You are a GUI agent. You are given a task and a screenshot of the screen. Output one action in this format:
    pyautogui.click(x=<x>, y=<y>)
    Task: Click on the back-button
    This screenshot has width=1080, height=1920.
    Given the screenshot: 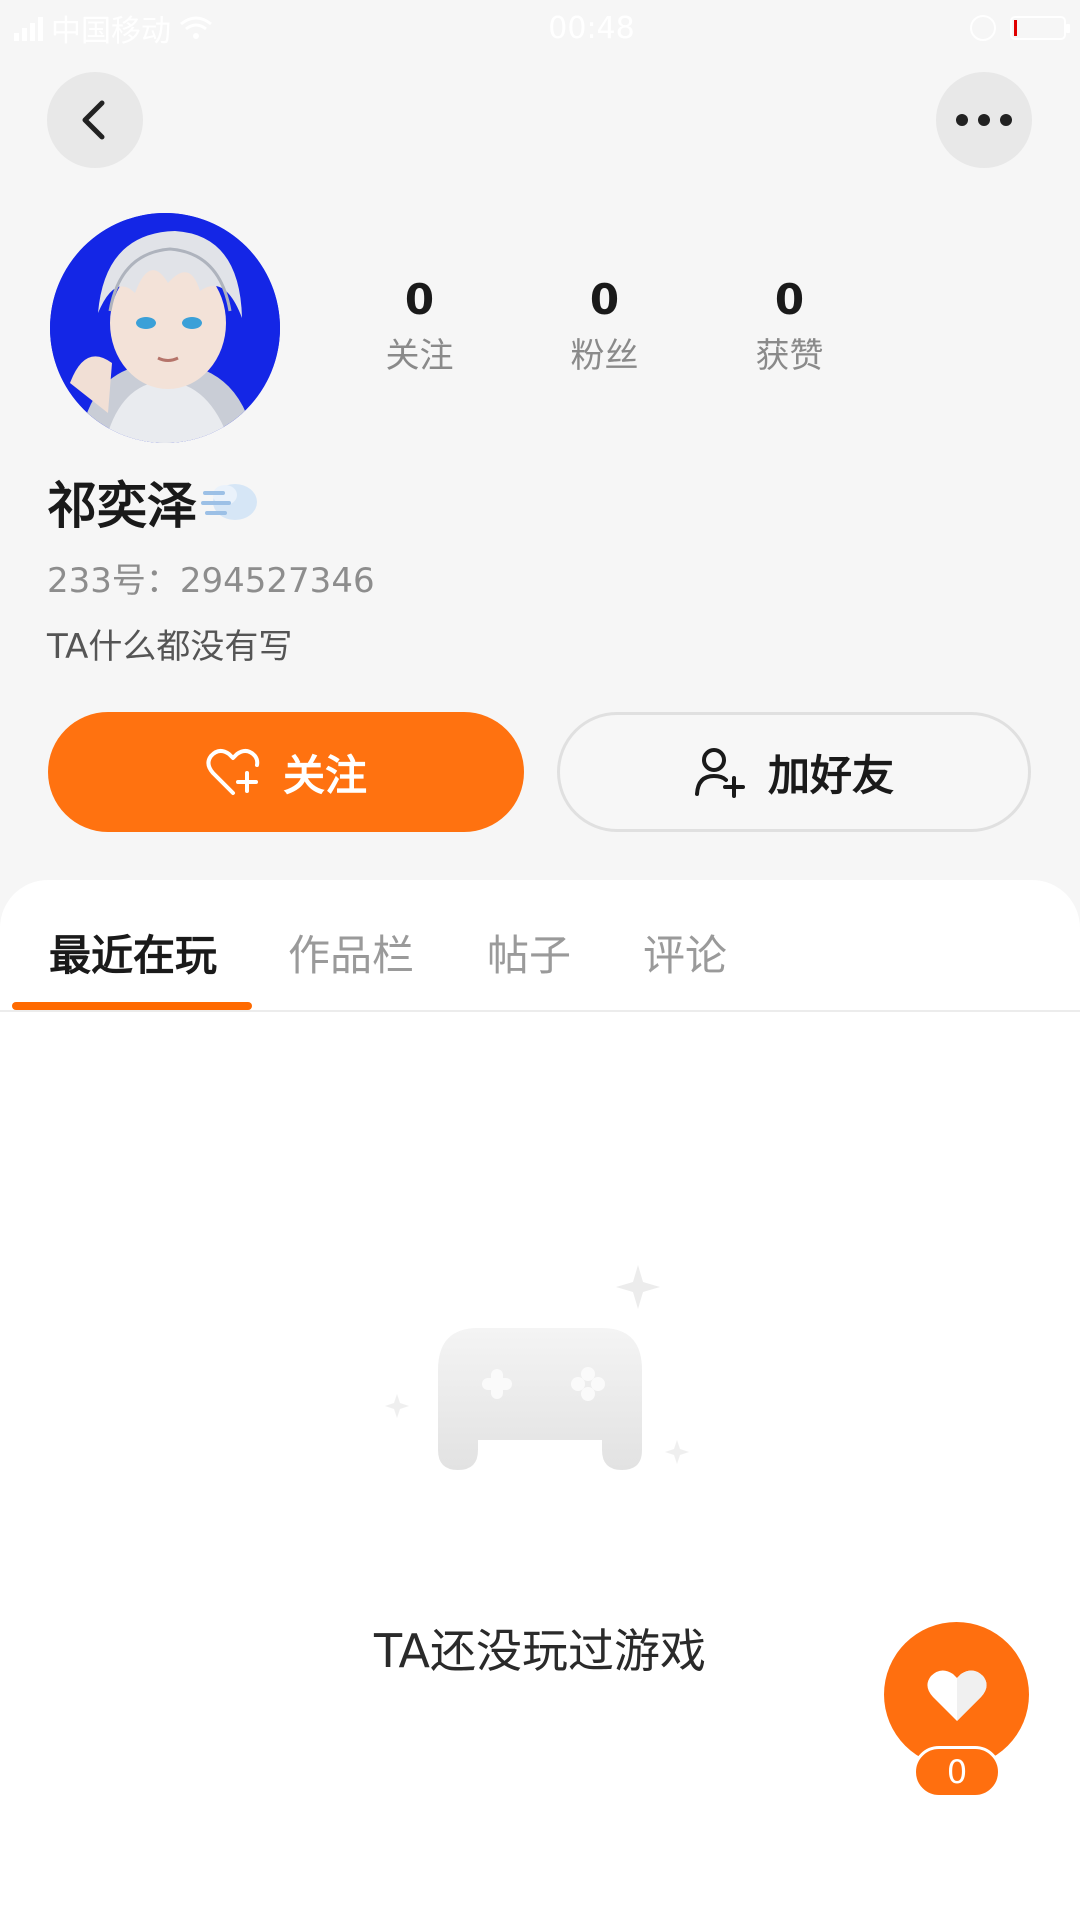 What is the action you would take?
    pyautogui.click(x=95, y=120)
    